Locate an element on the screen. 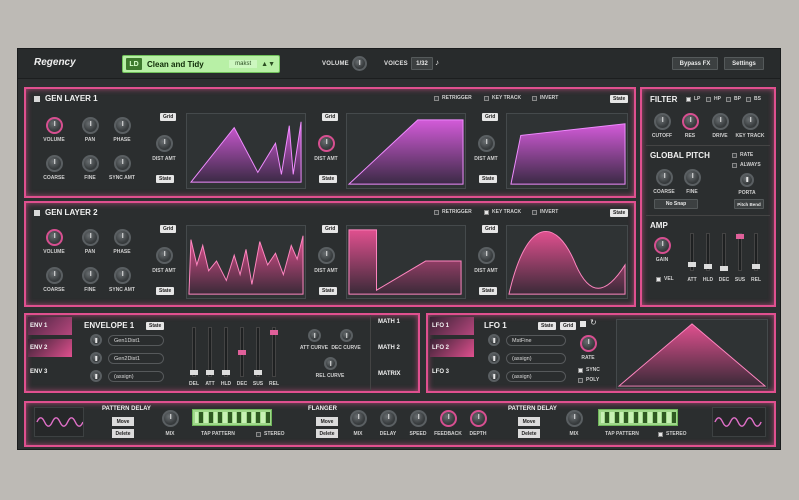 This screenshot has width=799, height=500. att-curve-knob is located at coordinates (314, 335).